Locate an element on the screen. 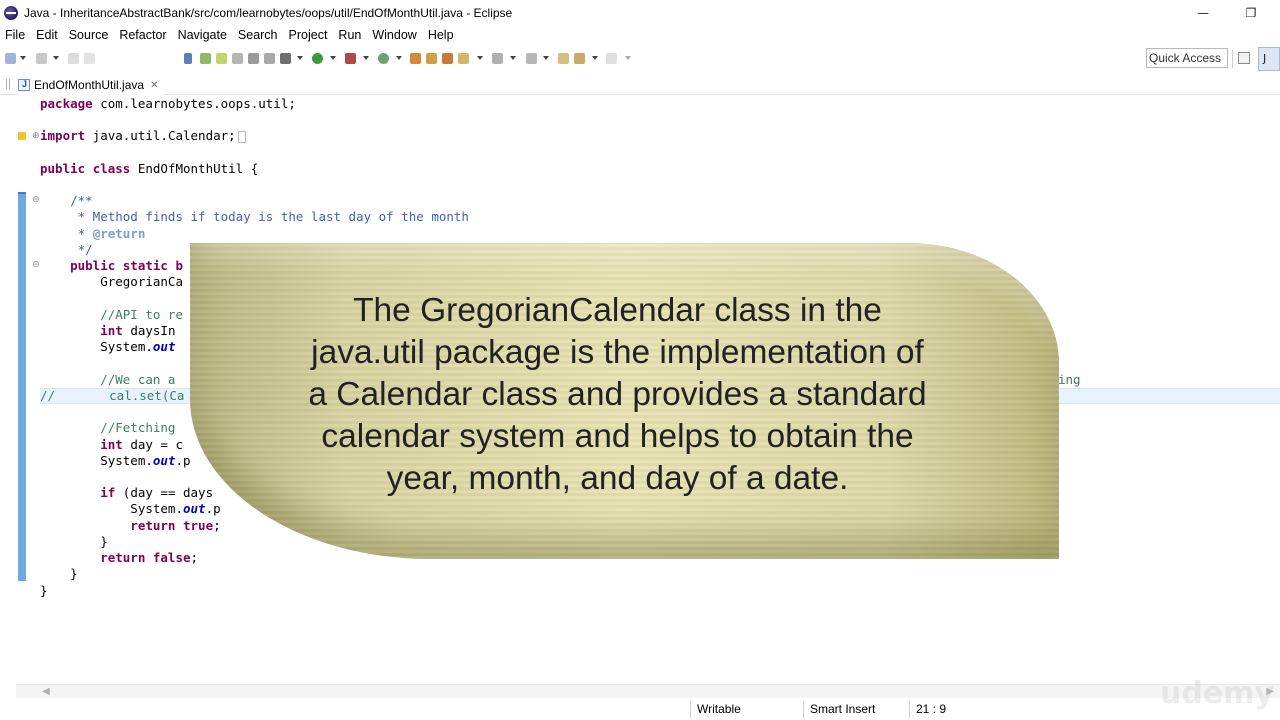  menu-run: Run is located at coordinates (350, 35).